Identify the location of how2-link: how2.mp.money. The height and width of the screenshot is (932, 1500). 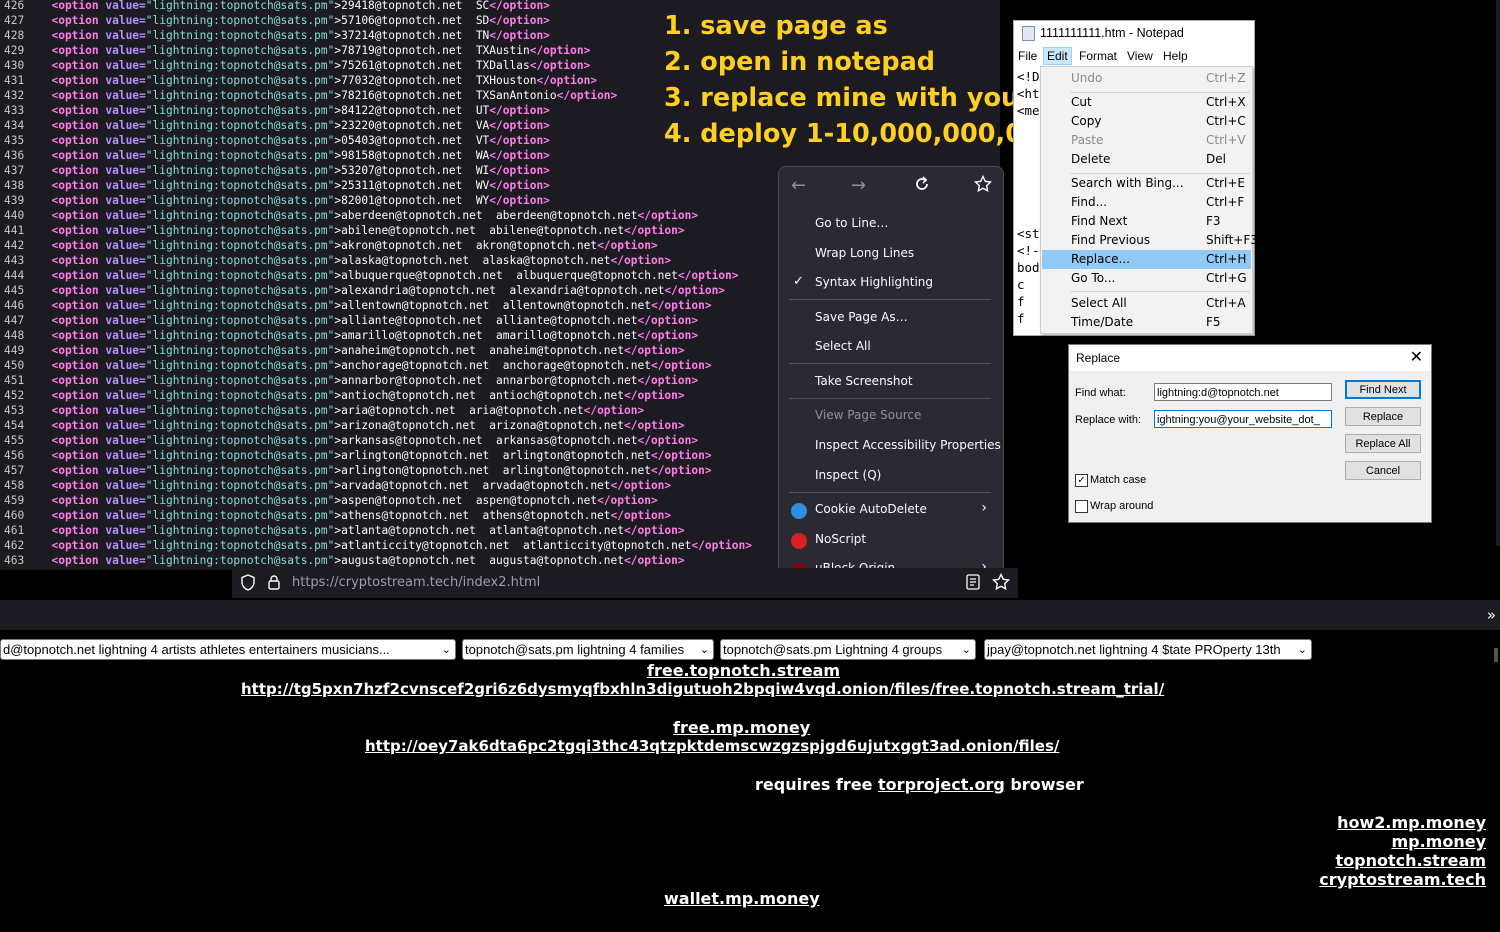
(1411, 822).